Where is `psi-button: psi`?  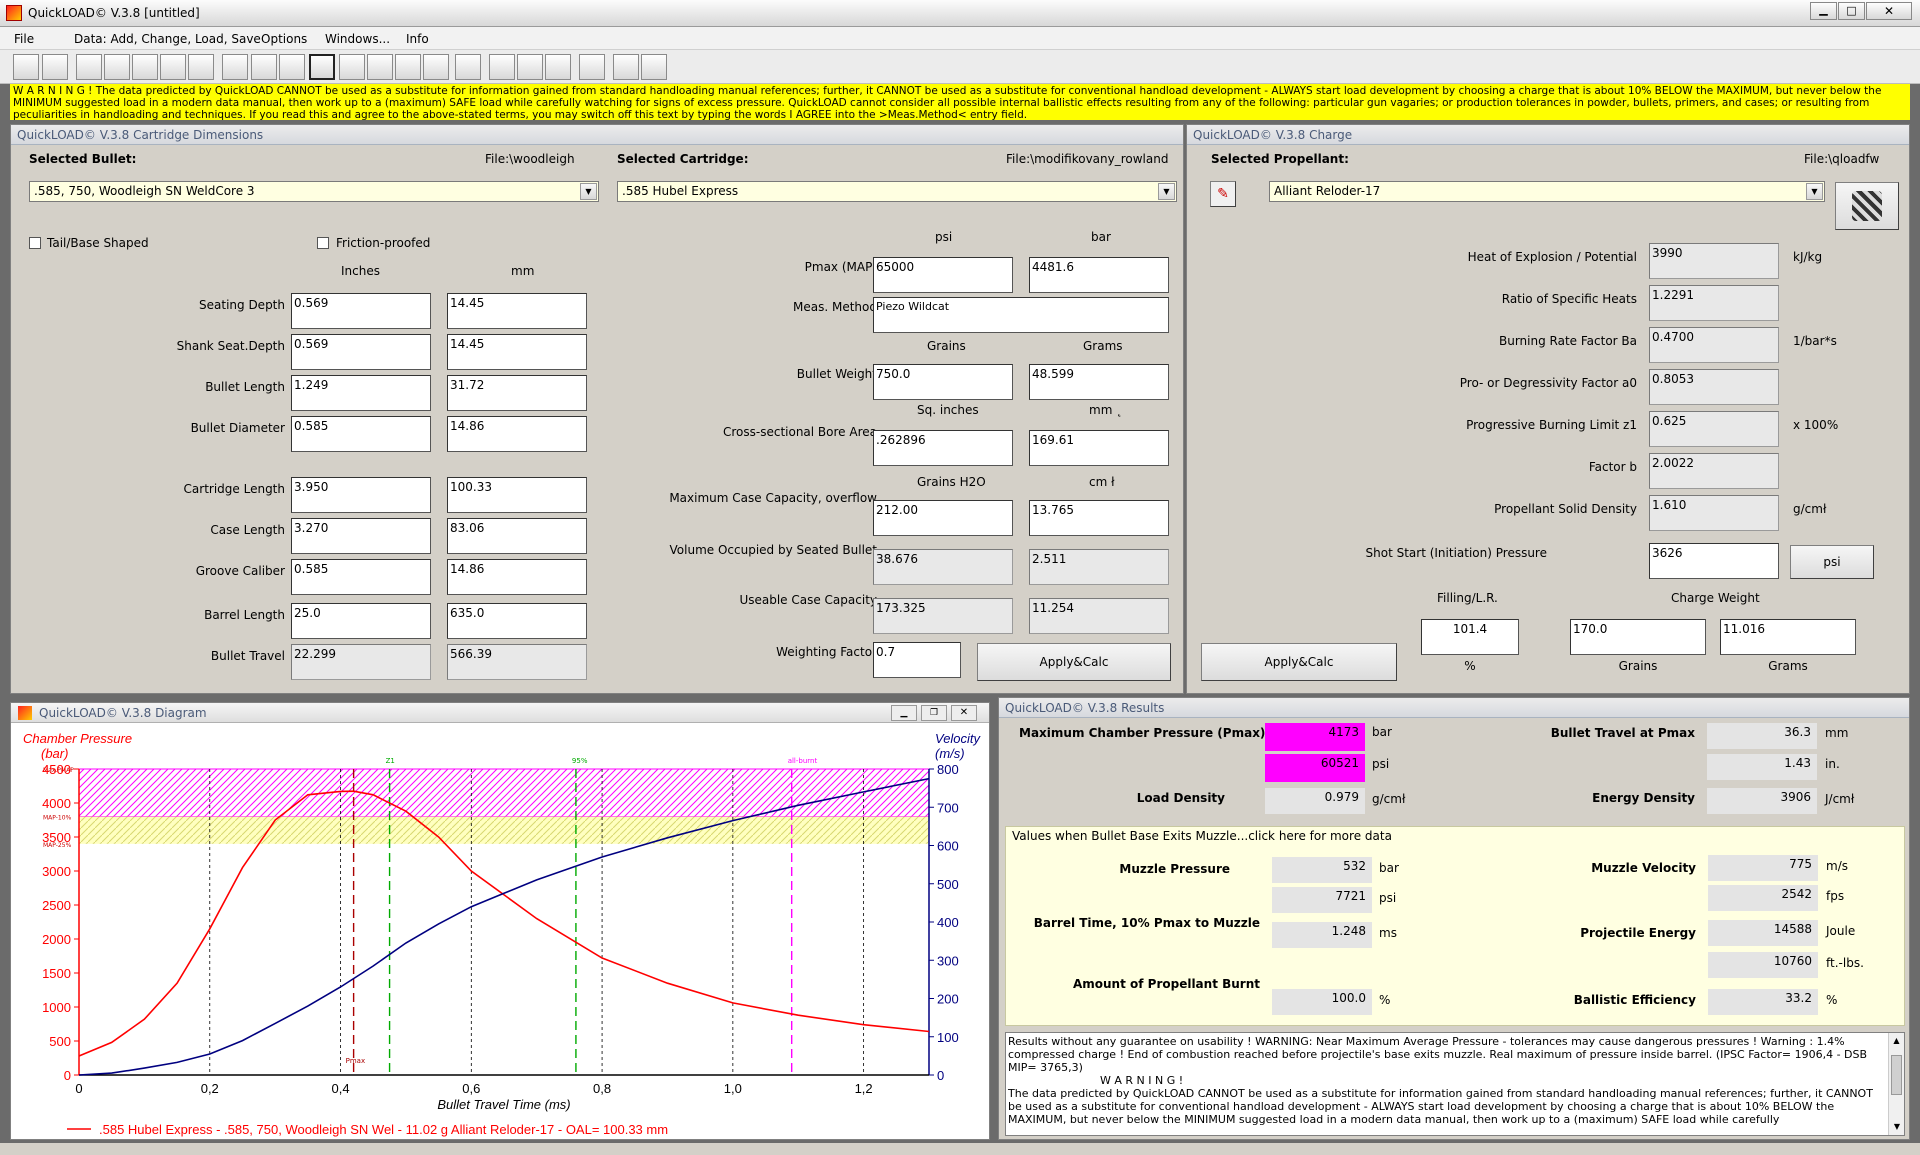 psi-button: psi is located at coordinates (1832, 562).